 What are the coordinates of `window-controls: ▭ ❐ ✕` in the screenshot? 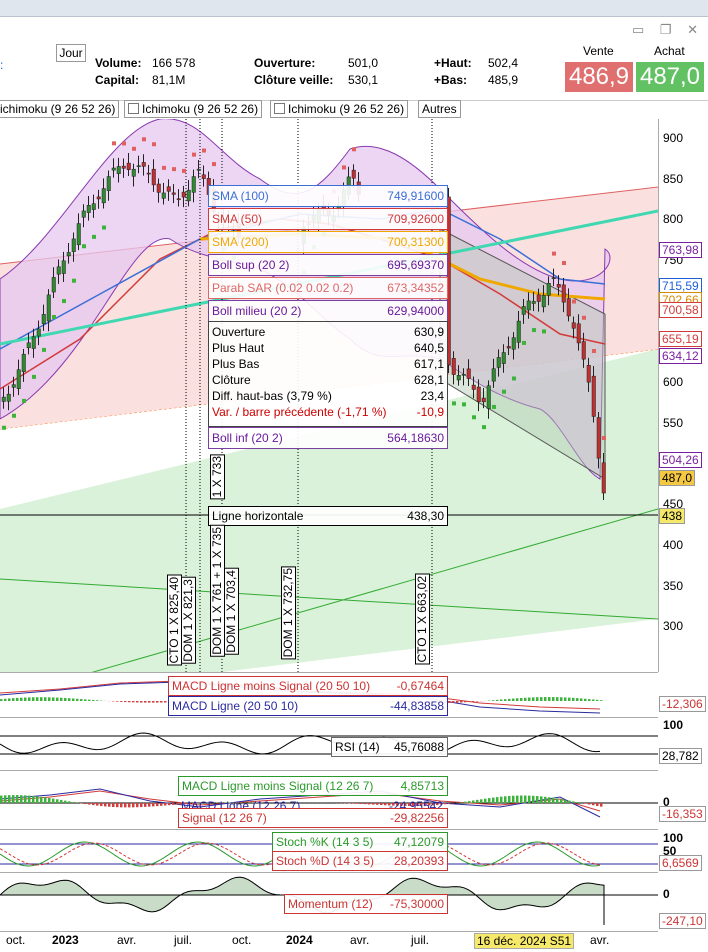 It's located at (668, 30).